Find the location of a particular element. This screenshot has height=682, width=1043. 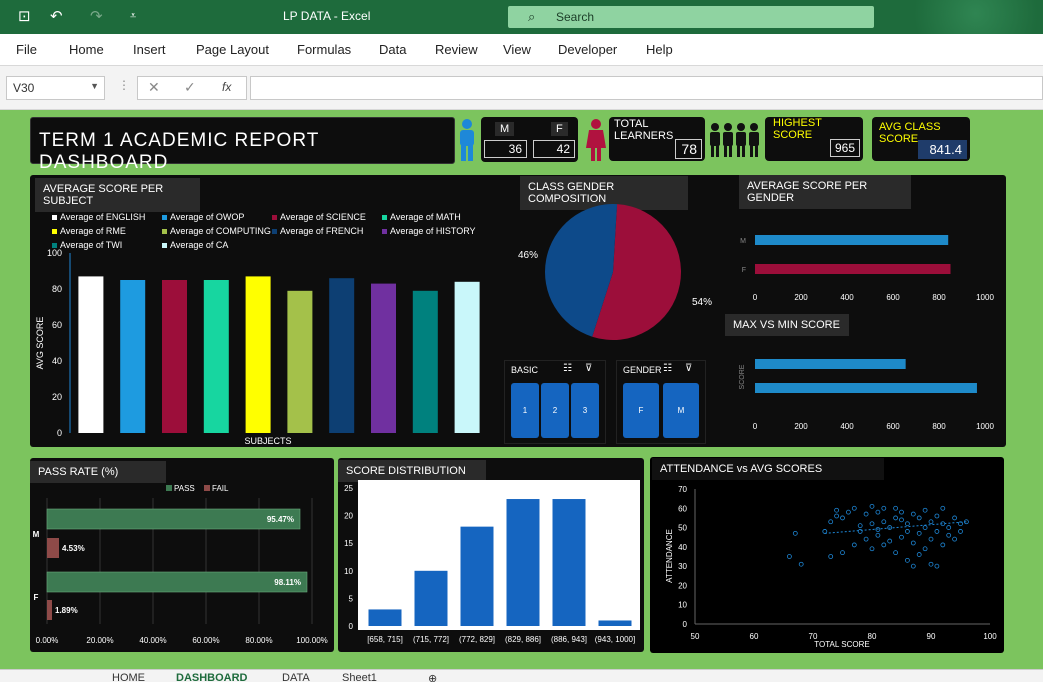

slicer-item-gender-f: F is located at coordinates (641, 410).